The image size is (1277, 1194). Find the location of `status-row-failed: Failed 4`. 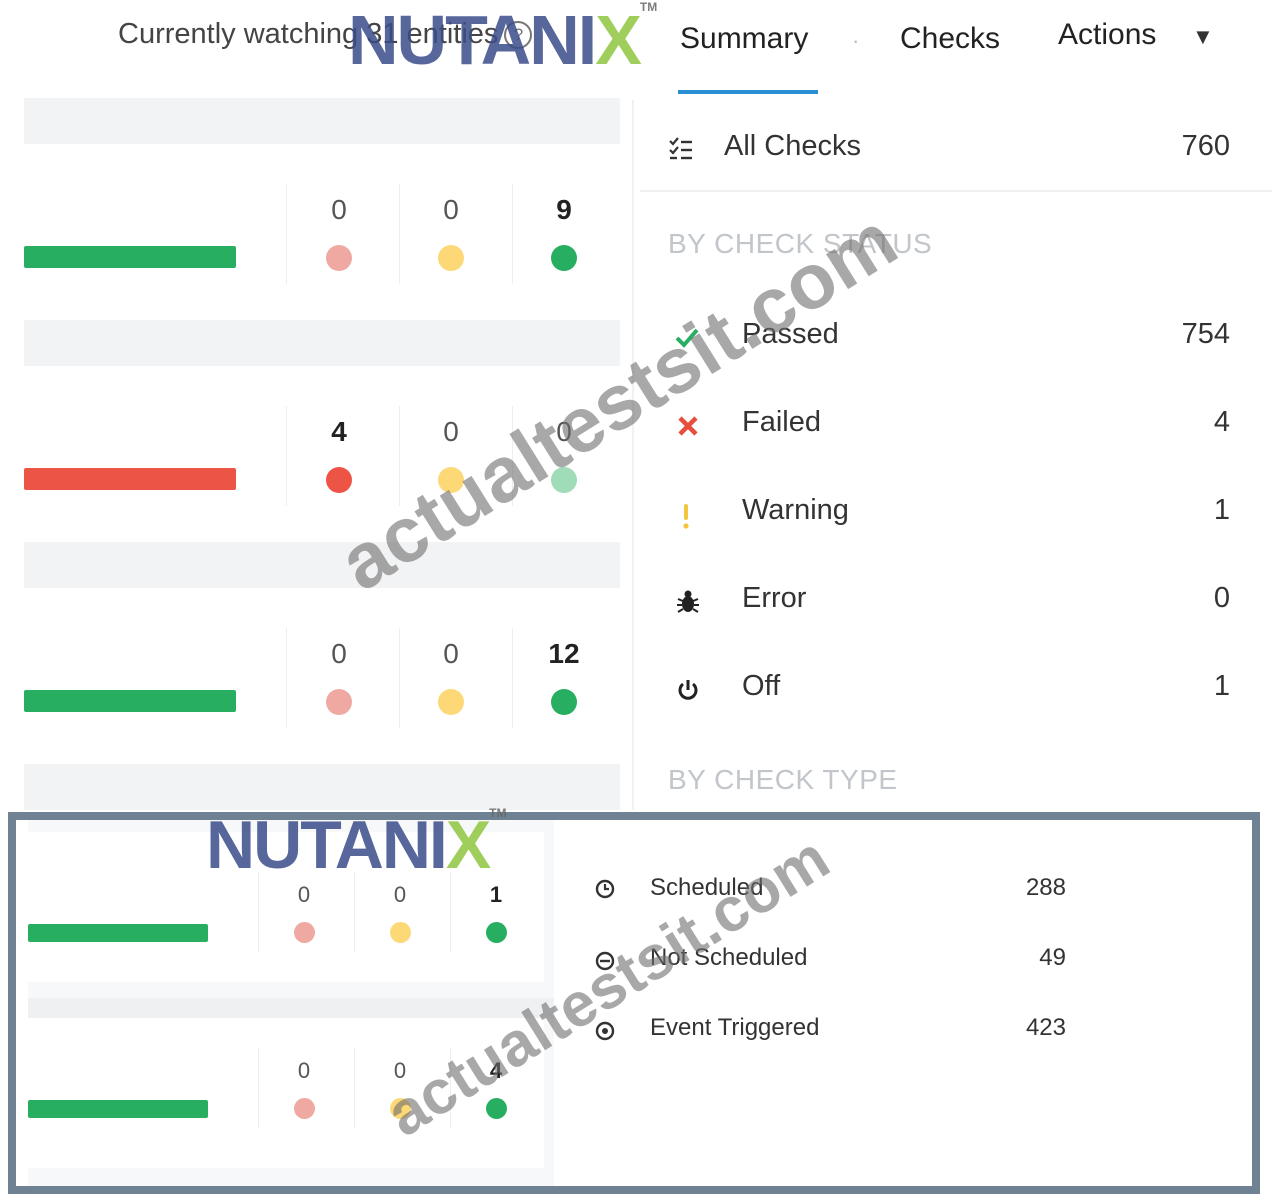

status-row-failed: Failed 4 is located at coordinates (950, 424).